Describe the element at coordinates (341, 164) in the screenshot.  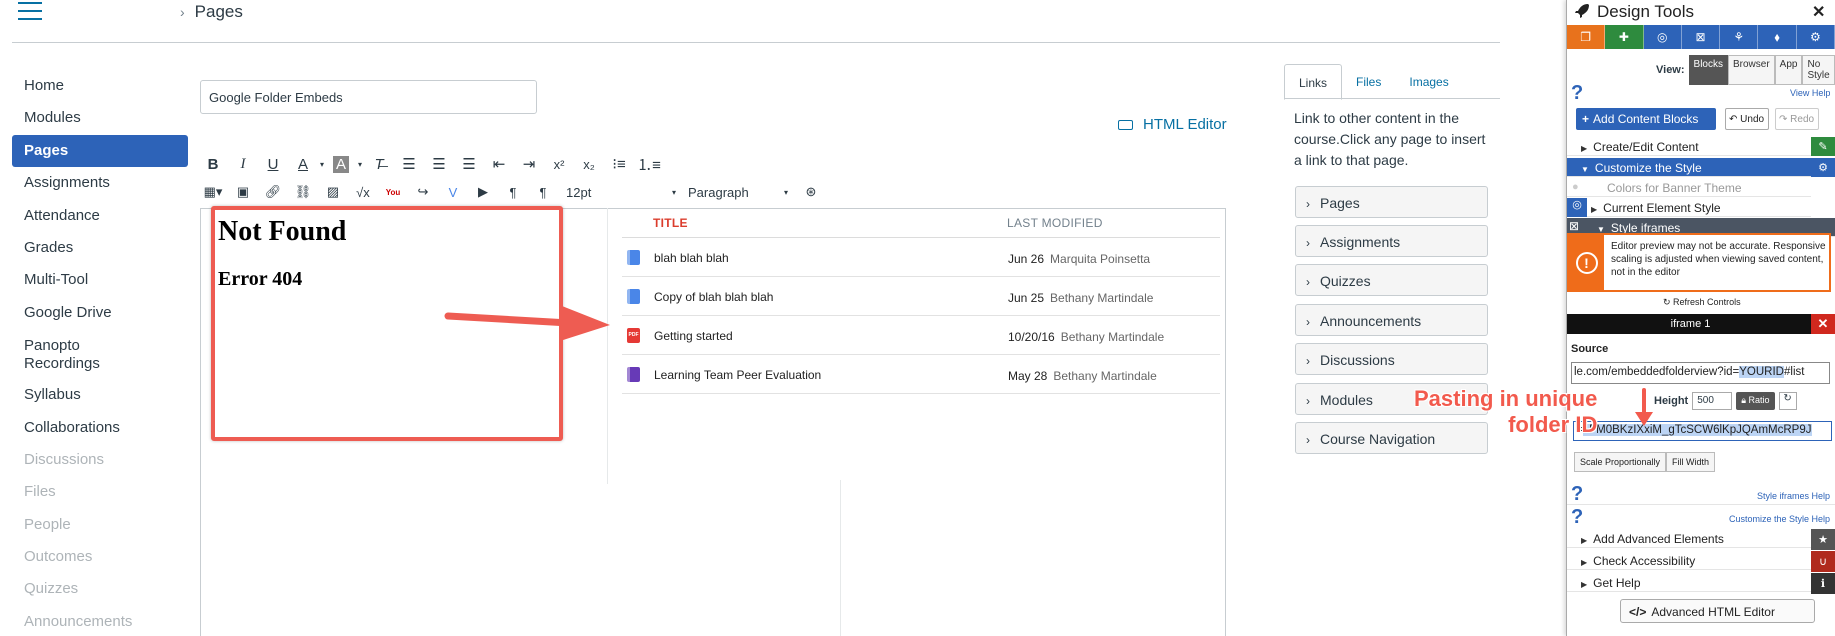
I see `highlight-button: A` at that location.